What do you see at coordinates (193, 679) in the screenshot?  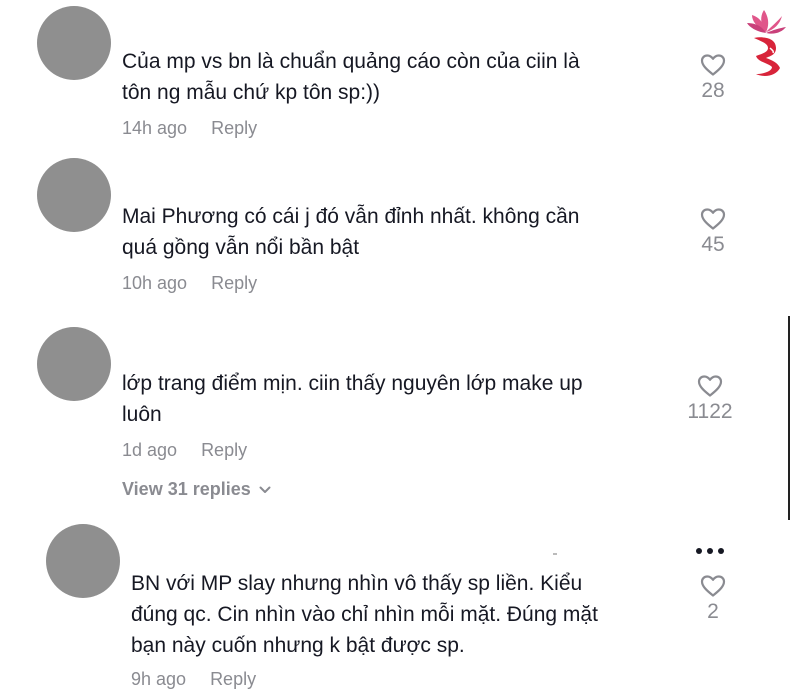 I see `comment-meta: 9h ago Reply` at bounding box center [193, 679].